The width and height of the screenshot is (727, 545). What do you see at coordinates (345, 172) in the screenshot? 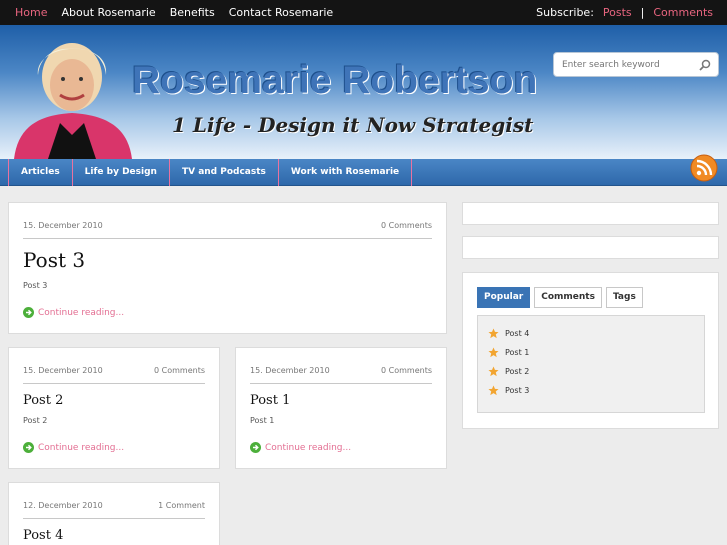
I see `main-nav-work-with: Work with Rosemarie` at bounding box center [345, 172].